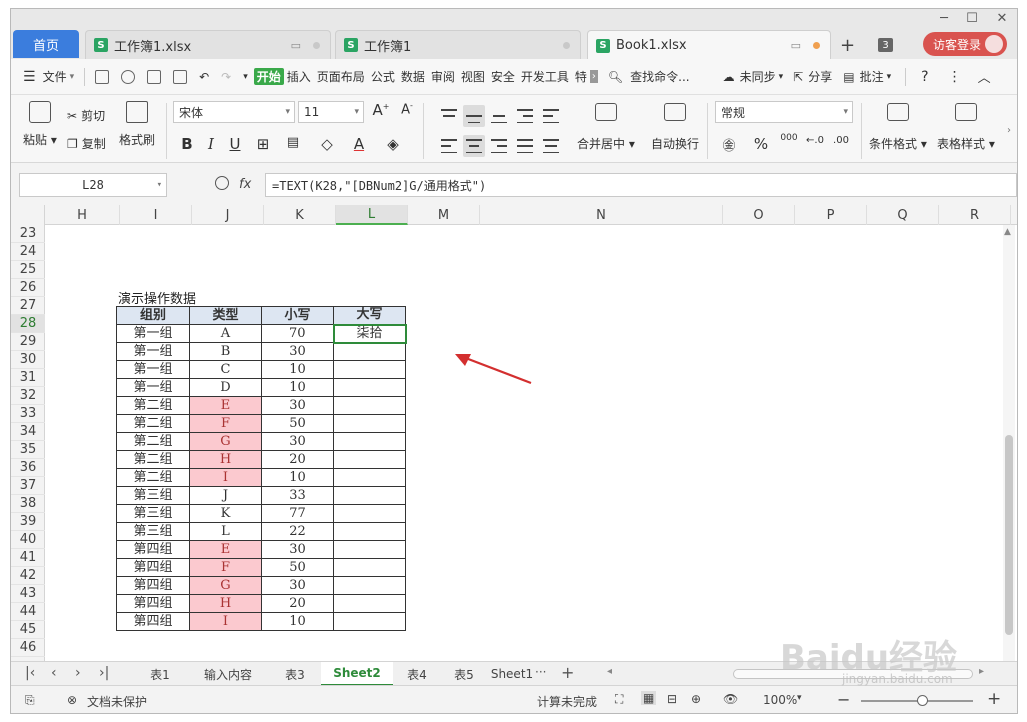  I want to click on vertical-scroll-thumb, so click(1009, 535).